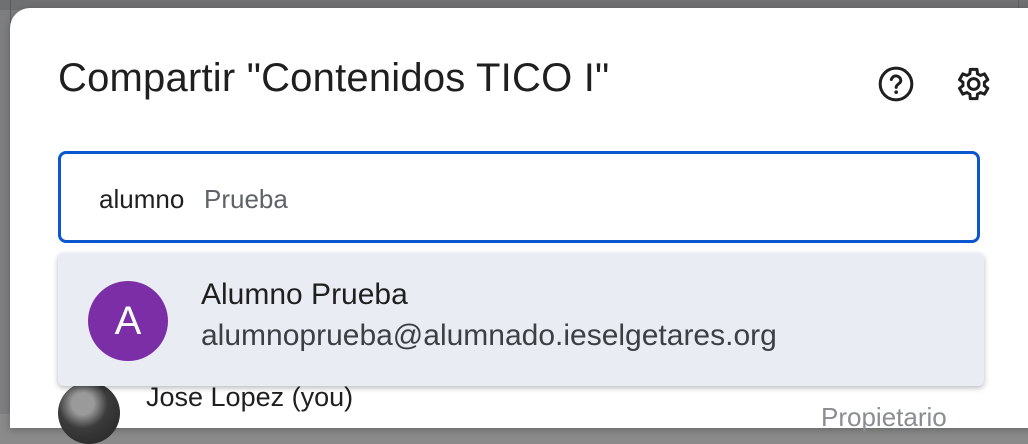 The height and width of the screenshot is (444, 1028). I want to click on dialog-title: Compartir "Contenidos TICO I", so click(334, 78).